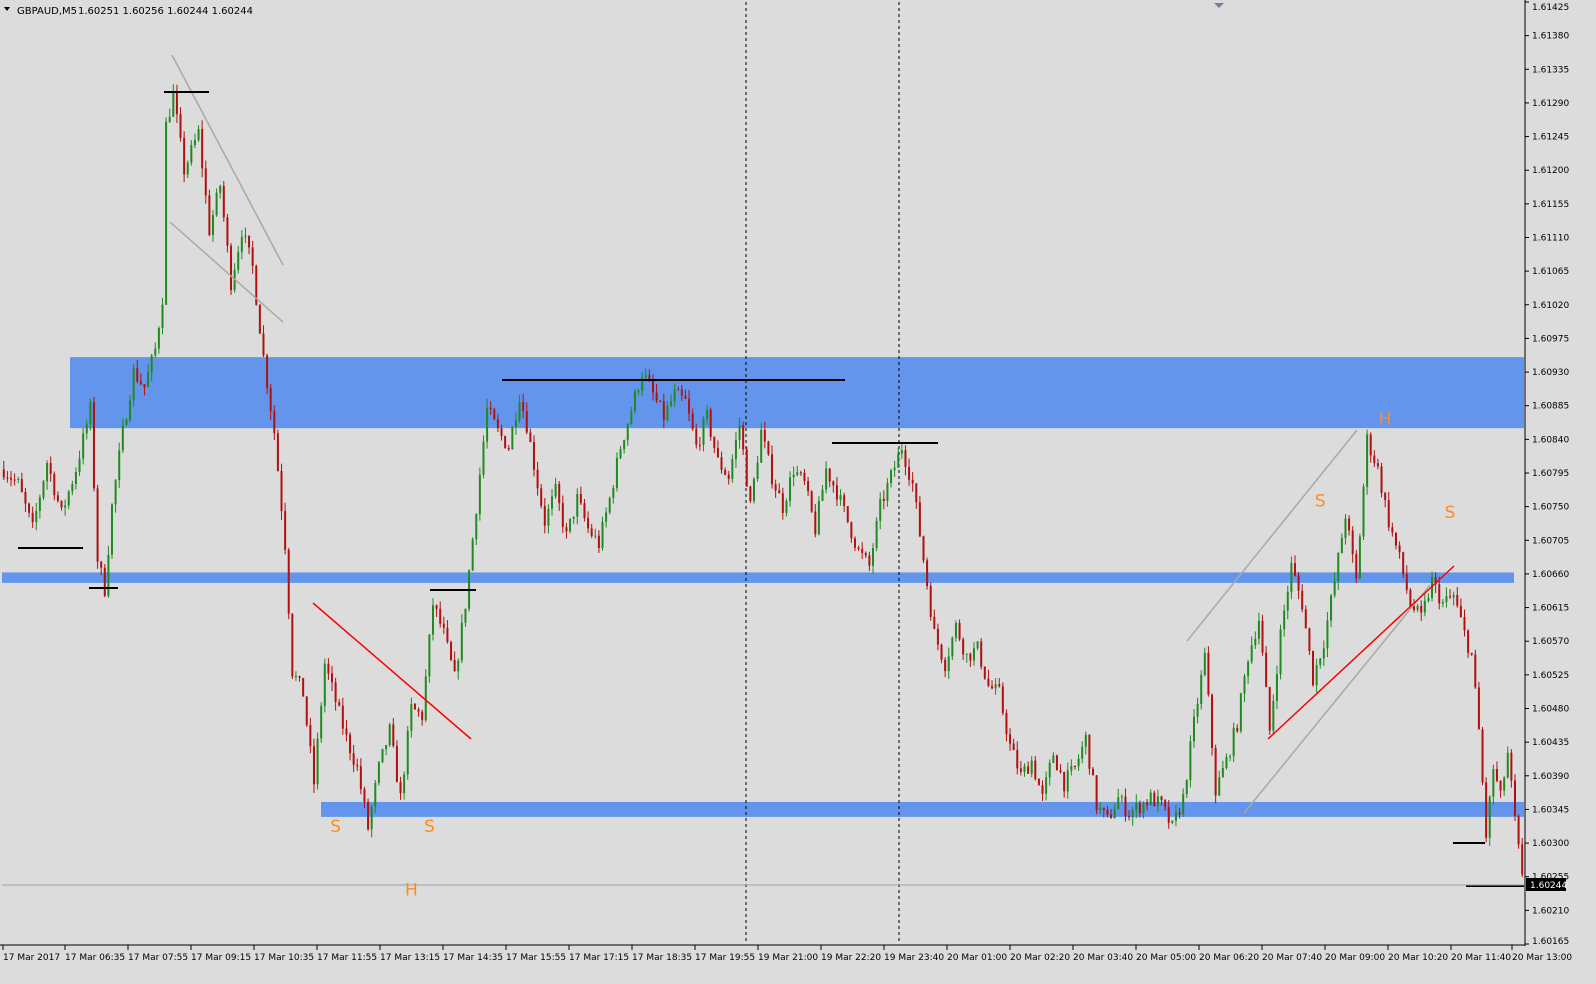 Image resolution: width=1596 pixels, height=984 pixels. Describe the element at coordinates (1550, 676) in the screenshot. I see `price-tick-label: 1.60525` at that location.